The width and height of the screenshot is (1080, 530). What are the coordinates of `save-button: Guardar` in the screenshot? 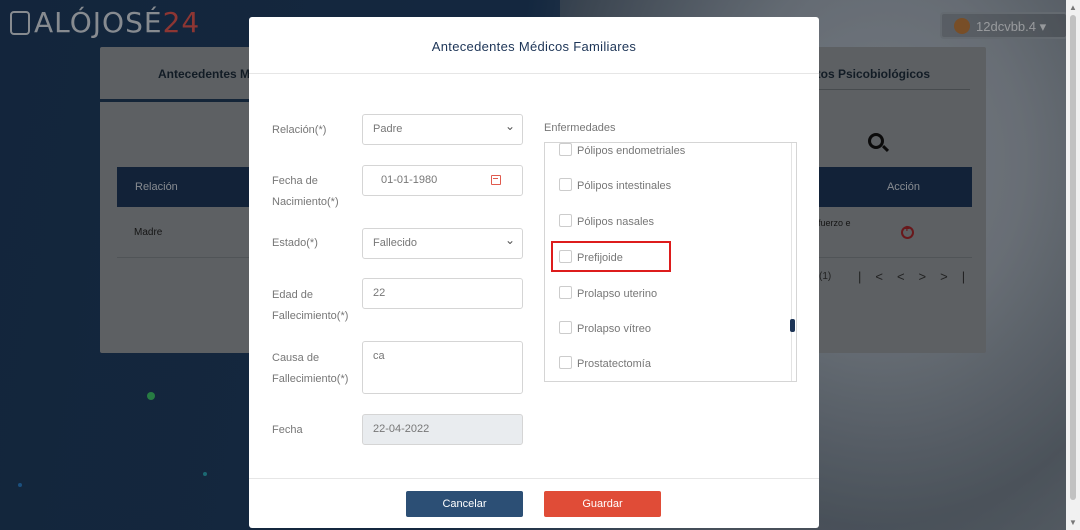 It's located at (602, 504).